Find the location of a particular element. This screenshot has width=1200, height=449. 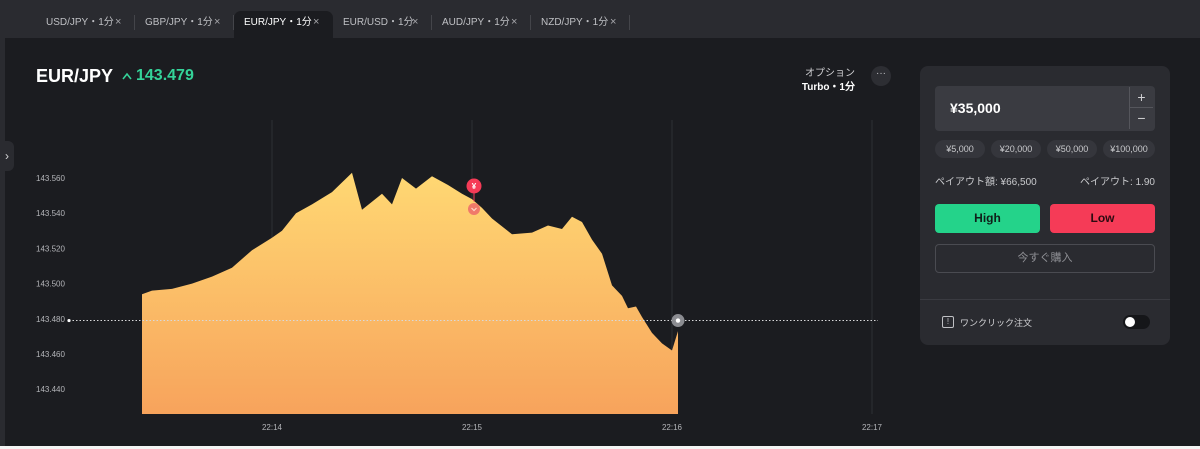

tab-usd-jpy: USD/JPY・1分 × is located at coordinates (85, 24).